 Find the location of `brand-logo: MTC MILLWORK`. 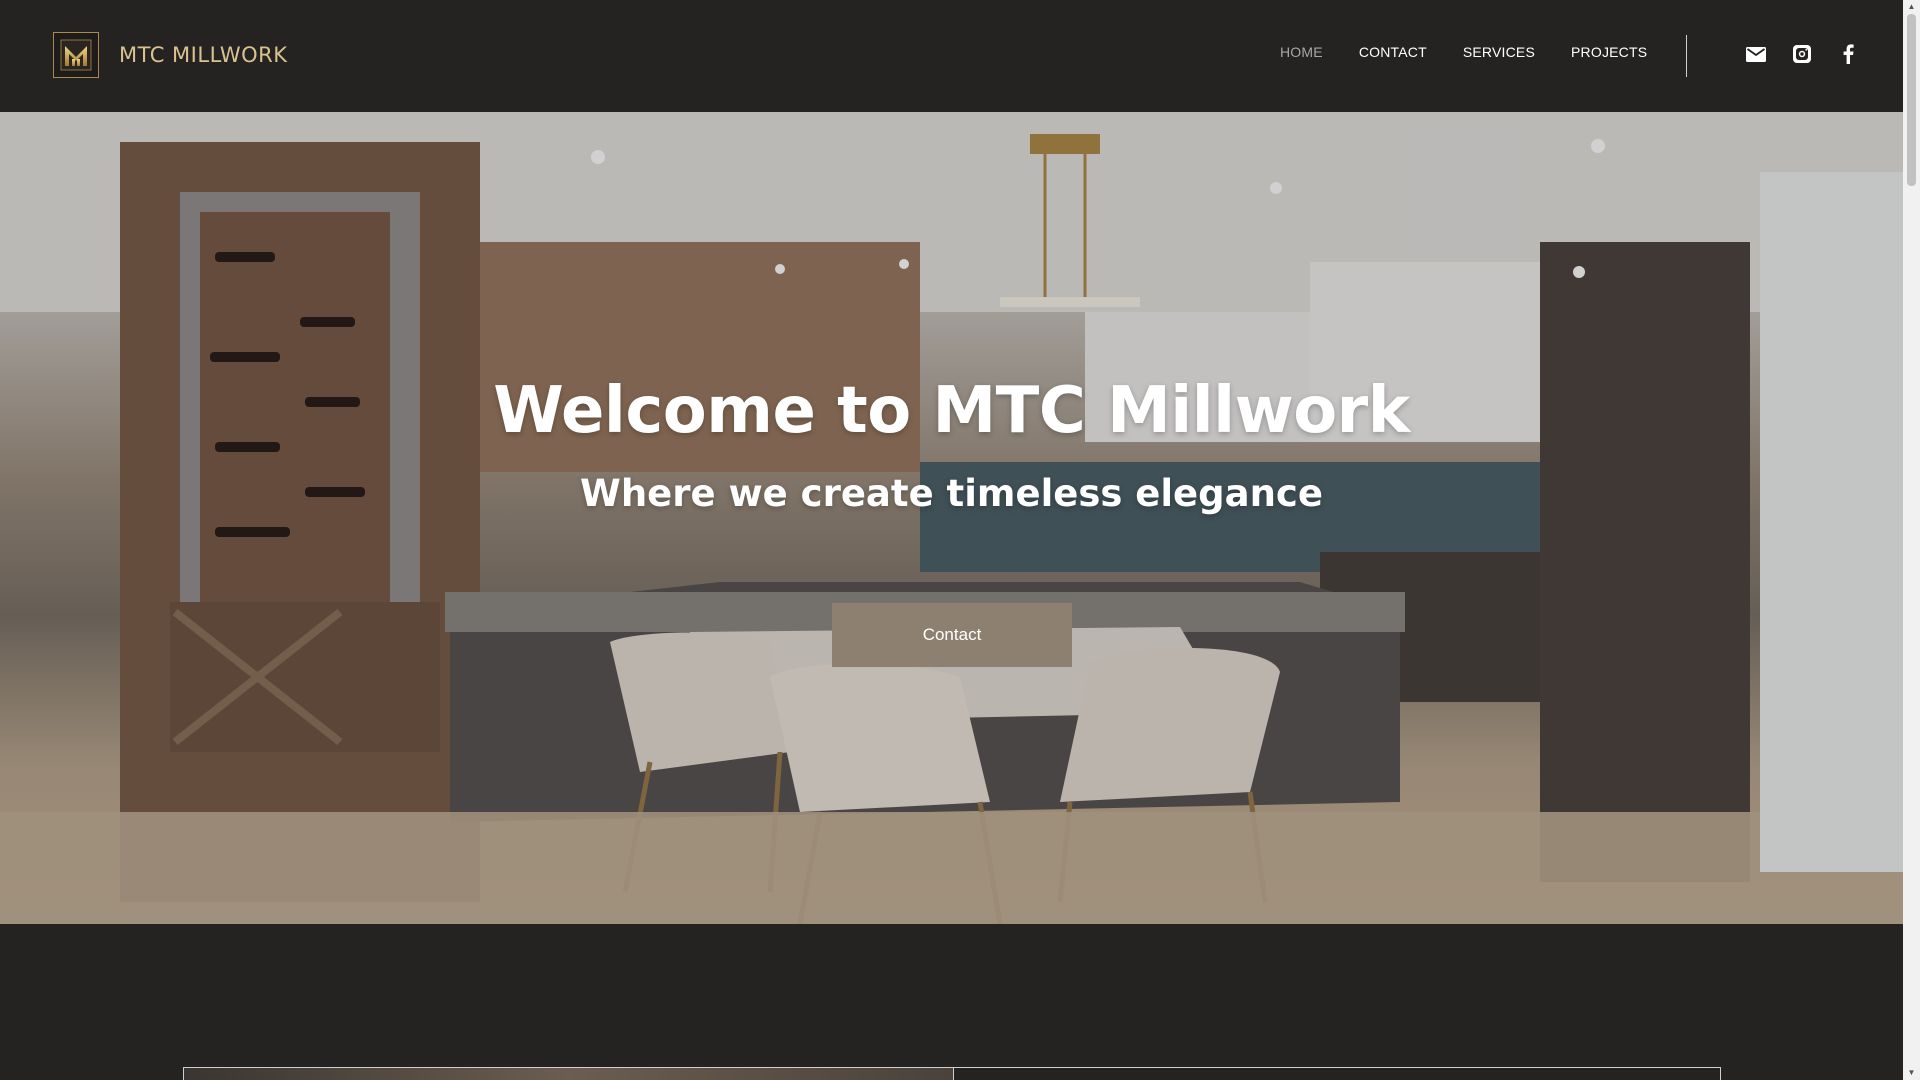

brand-logo: MTC MILLWORK is located at coordinates (170, 55).